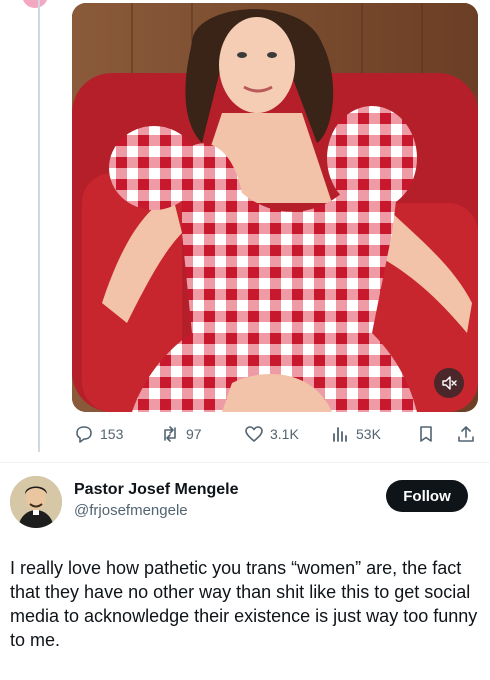 This screenshot has height=680, width=490. What do you see at coordinates (156, 490) in the screenshot?
I see `author-display-name: Pastor Josef Mengele` at bounding box center [156, 490].